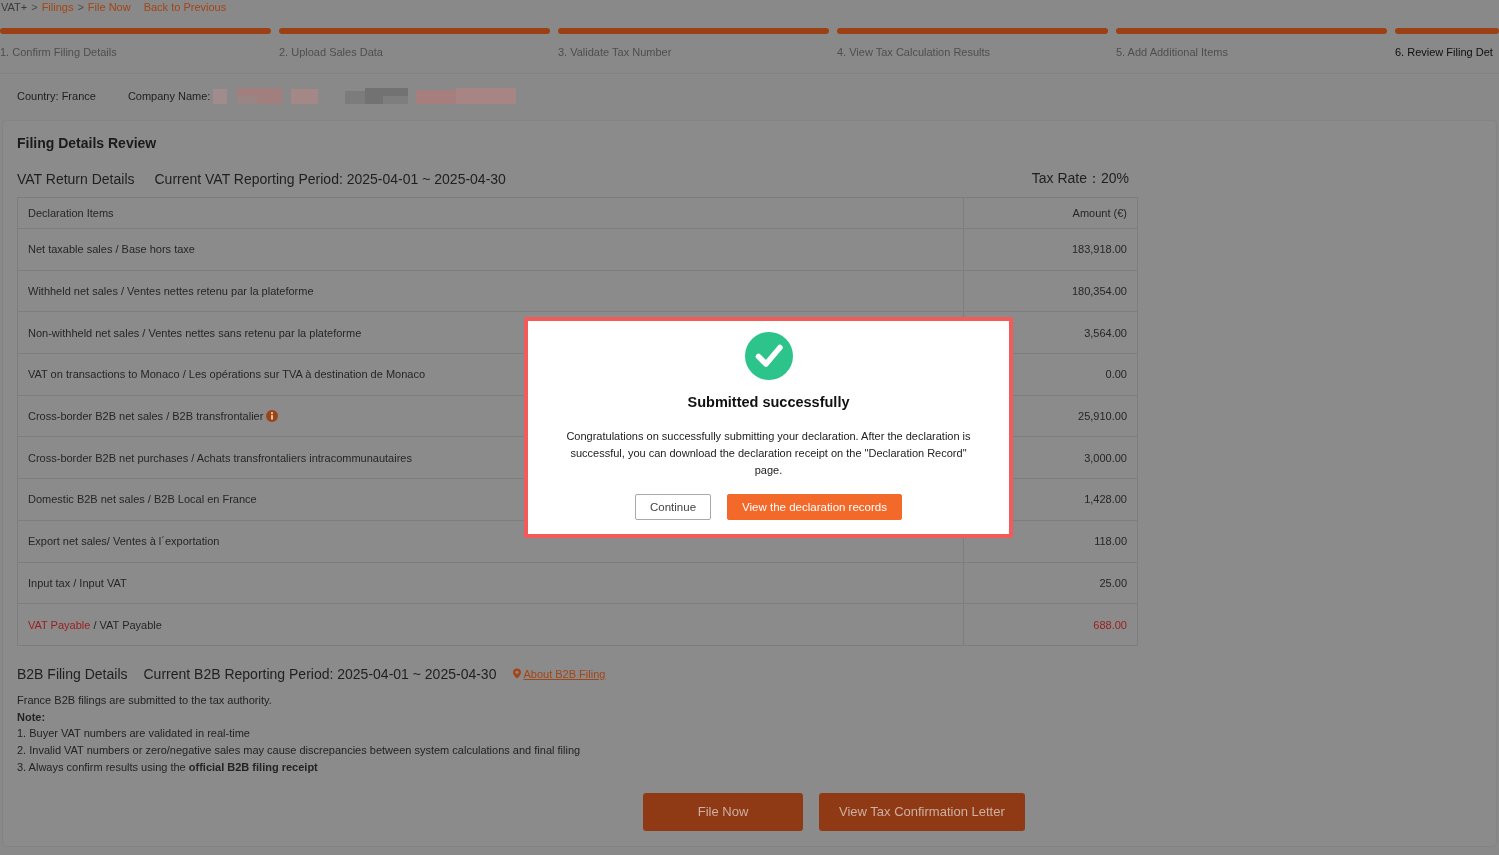 This screenshot has height=855, width=1499. Describe the element at coordinates (56, 96) in the screenshot. I see `country-label: Country: France` at that location.